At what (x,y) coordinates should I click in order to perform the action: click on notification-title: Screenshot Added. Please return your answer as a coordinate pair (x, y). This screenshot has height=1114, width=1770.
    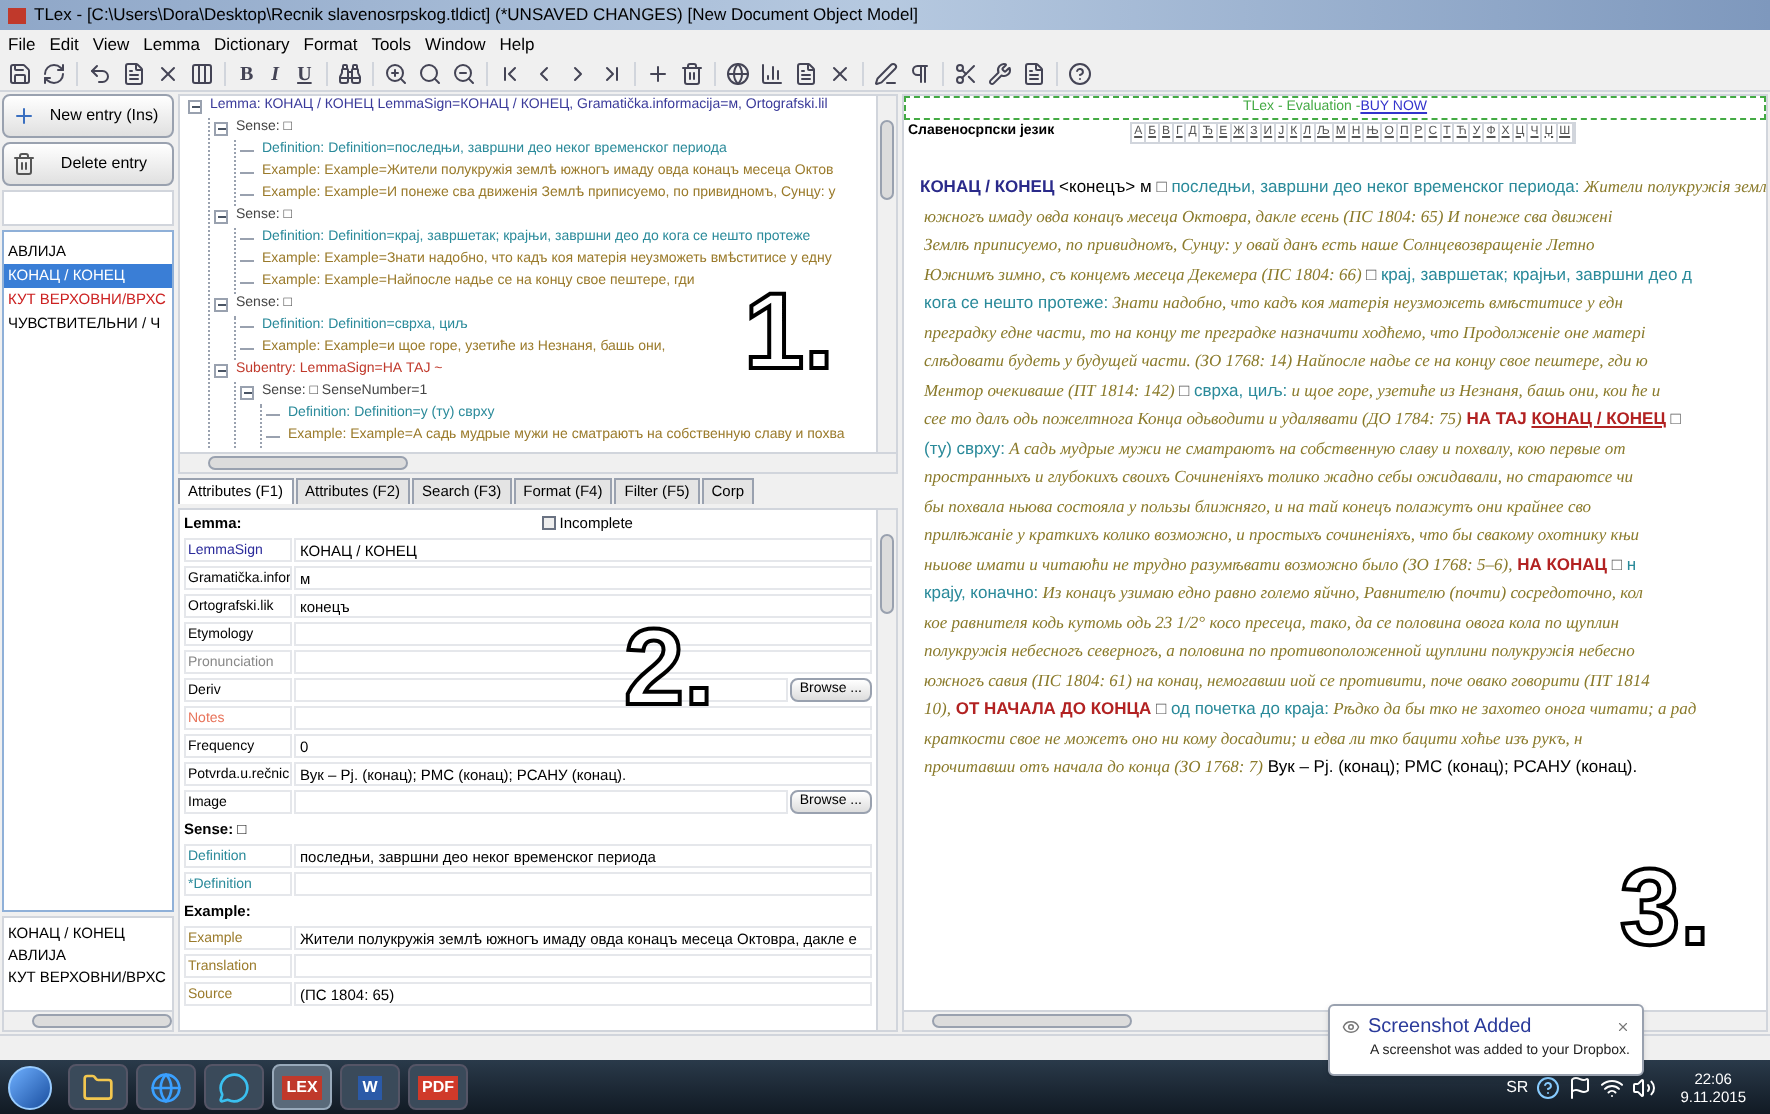
    Looking at the image, I should click on (1450, 1028).